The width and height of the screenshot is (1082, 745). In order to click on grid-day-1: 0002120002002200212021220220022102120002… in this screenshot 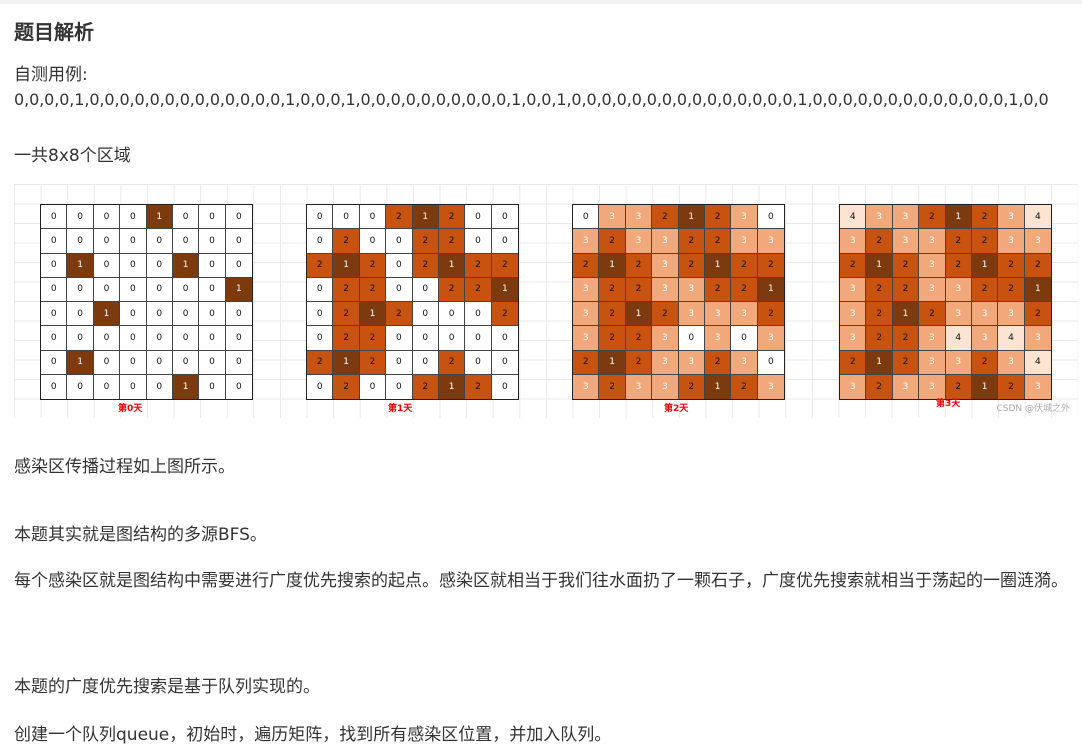, I will do `click(412, 302)`.